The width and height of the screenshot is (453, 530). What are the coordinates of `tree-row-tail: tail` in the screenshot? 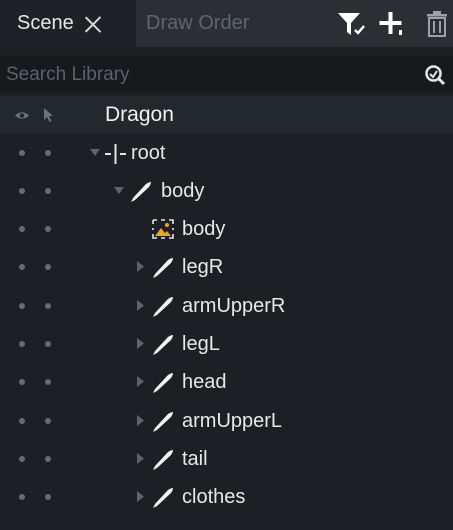 It's located at (226, 459).